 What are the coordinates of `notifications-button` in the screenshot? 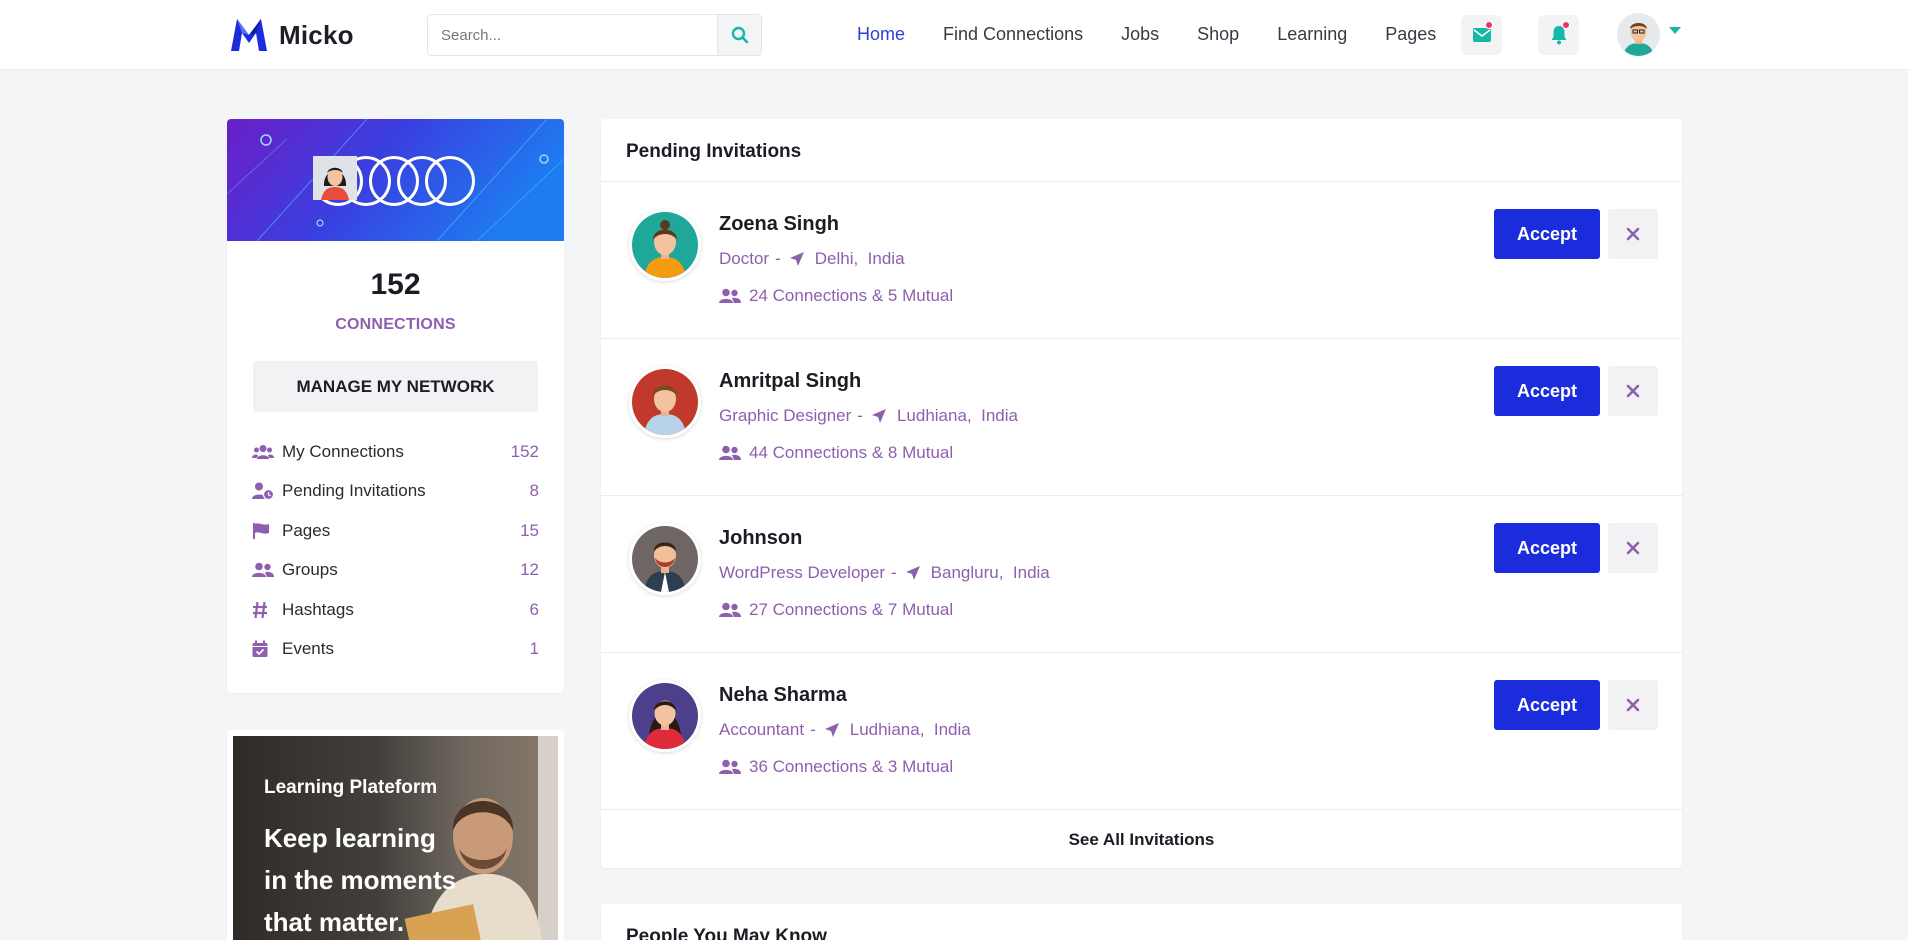 It's located at (1558, 35).